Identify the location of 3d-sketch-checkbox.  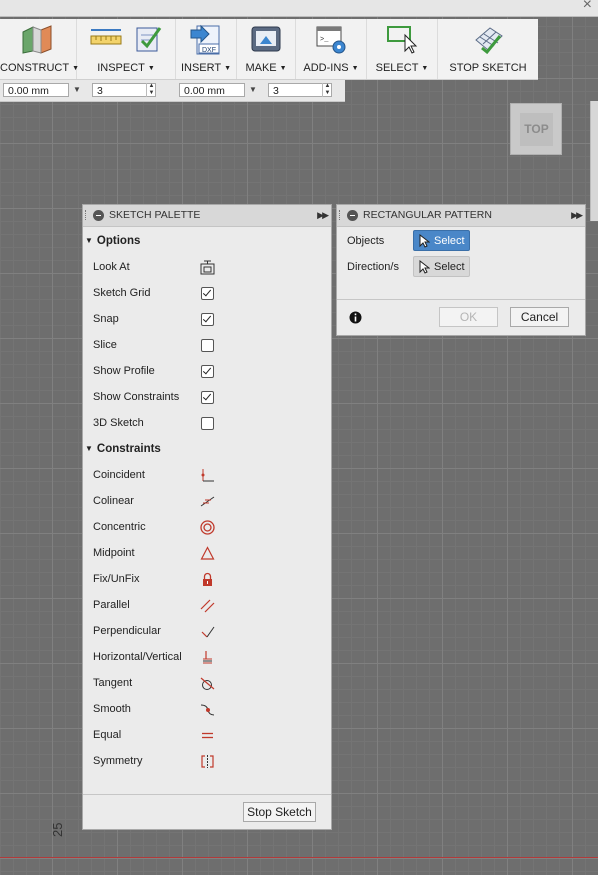
(207, 423).